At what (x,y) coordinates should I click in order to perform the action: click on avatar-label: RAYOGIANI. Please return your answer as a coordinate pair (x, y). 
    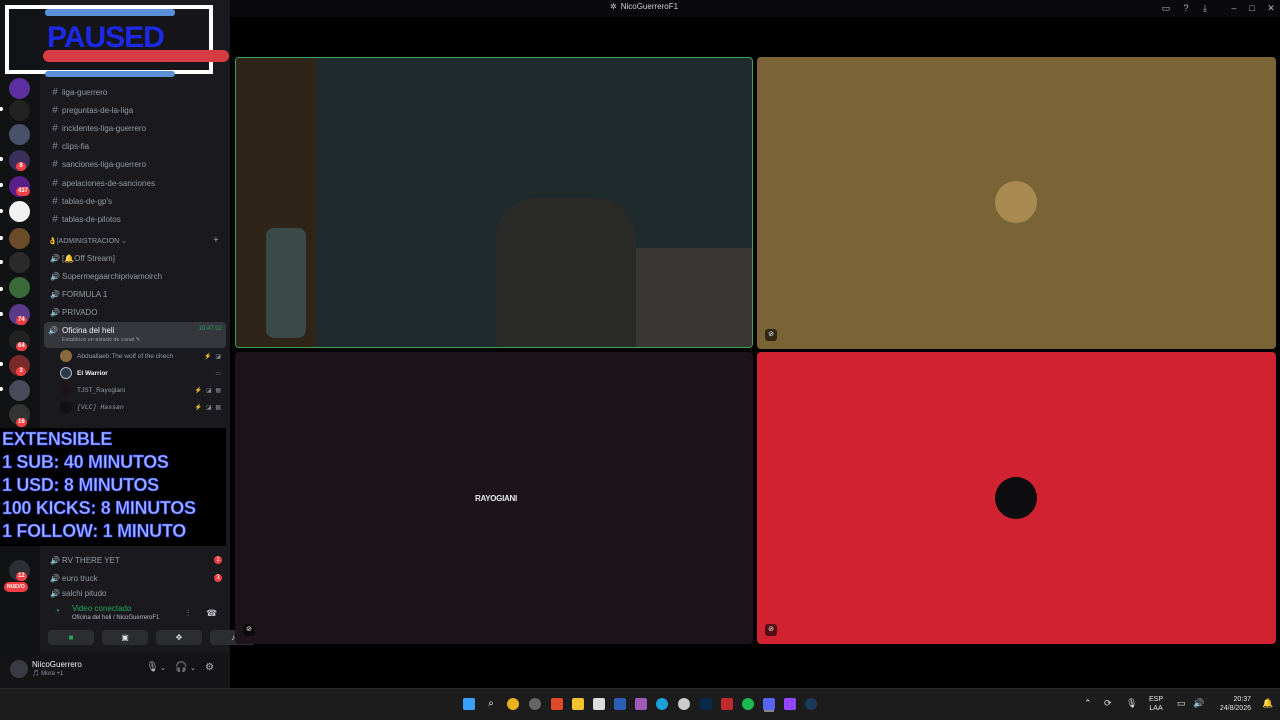
    Looking at the image, I should click on (496, 498).